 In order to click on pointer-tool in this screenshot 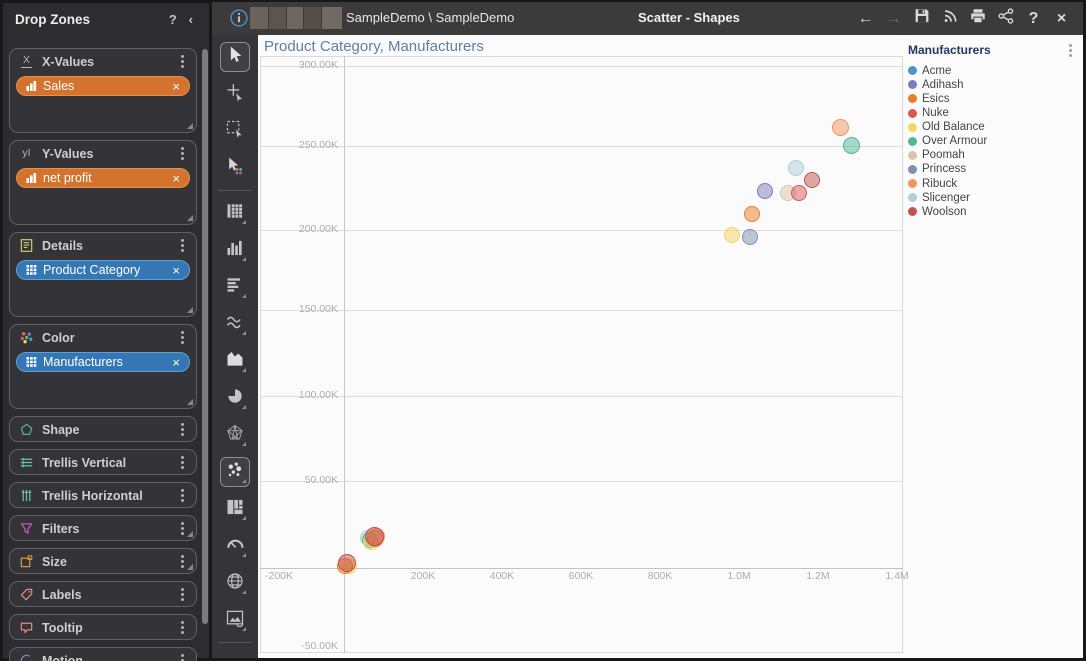, I will do `click(235, 57)`.